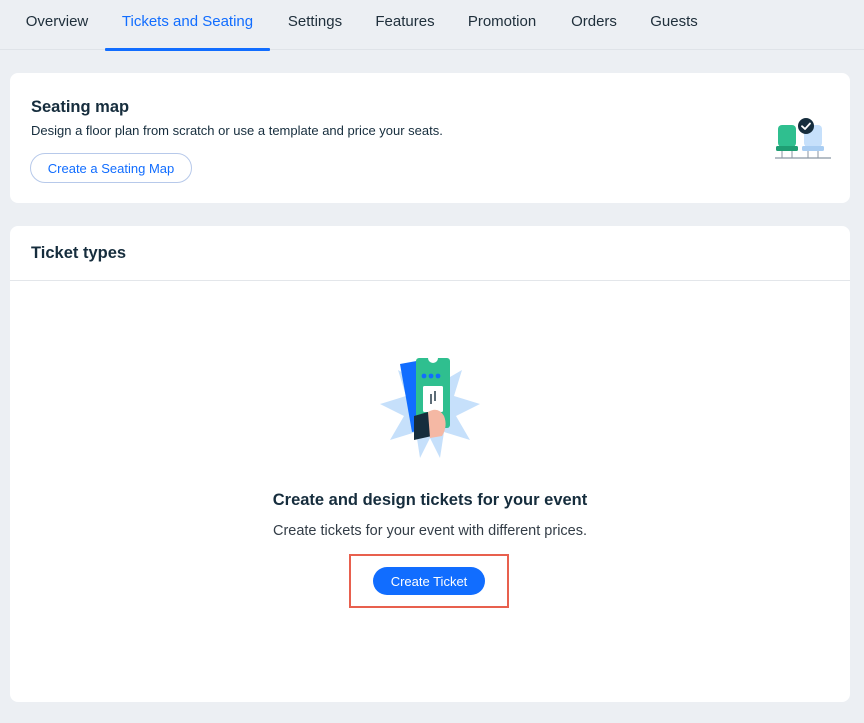 This screenshot has height=723, width=864. What do you see at coordinates (187, 25) in the screenshot?
I see `tab-tickets-and-seating: Tickets and Seating` at bounding box center [187, 25].